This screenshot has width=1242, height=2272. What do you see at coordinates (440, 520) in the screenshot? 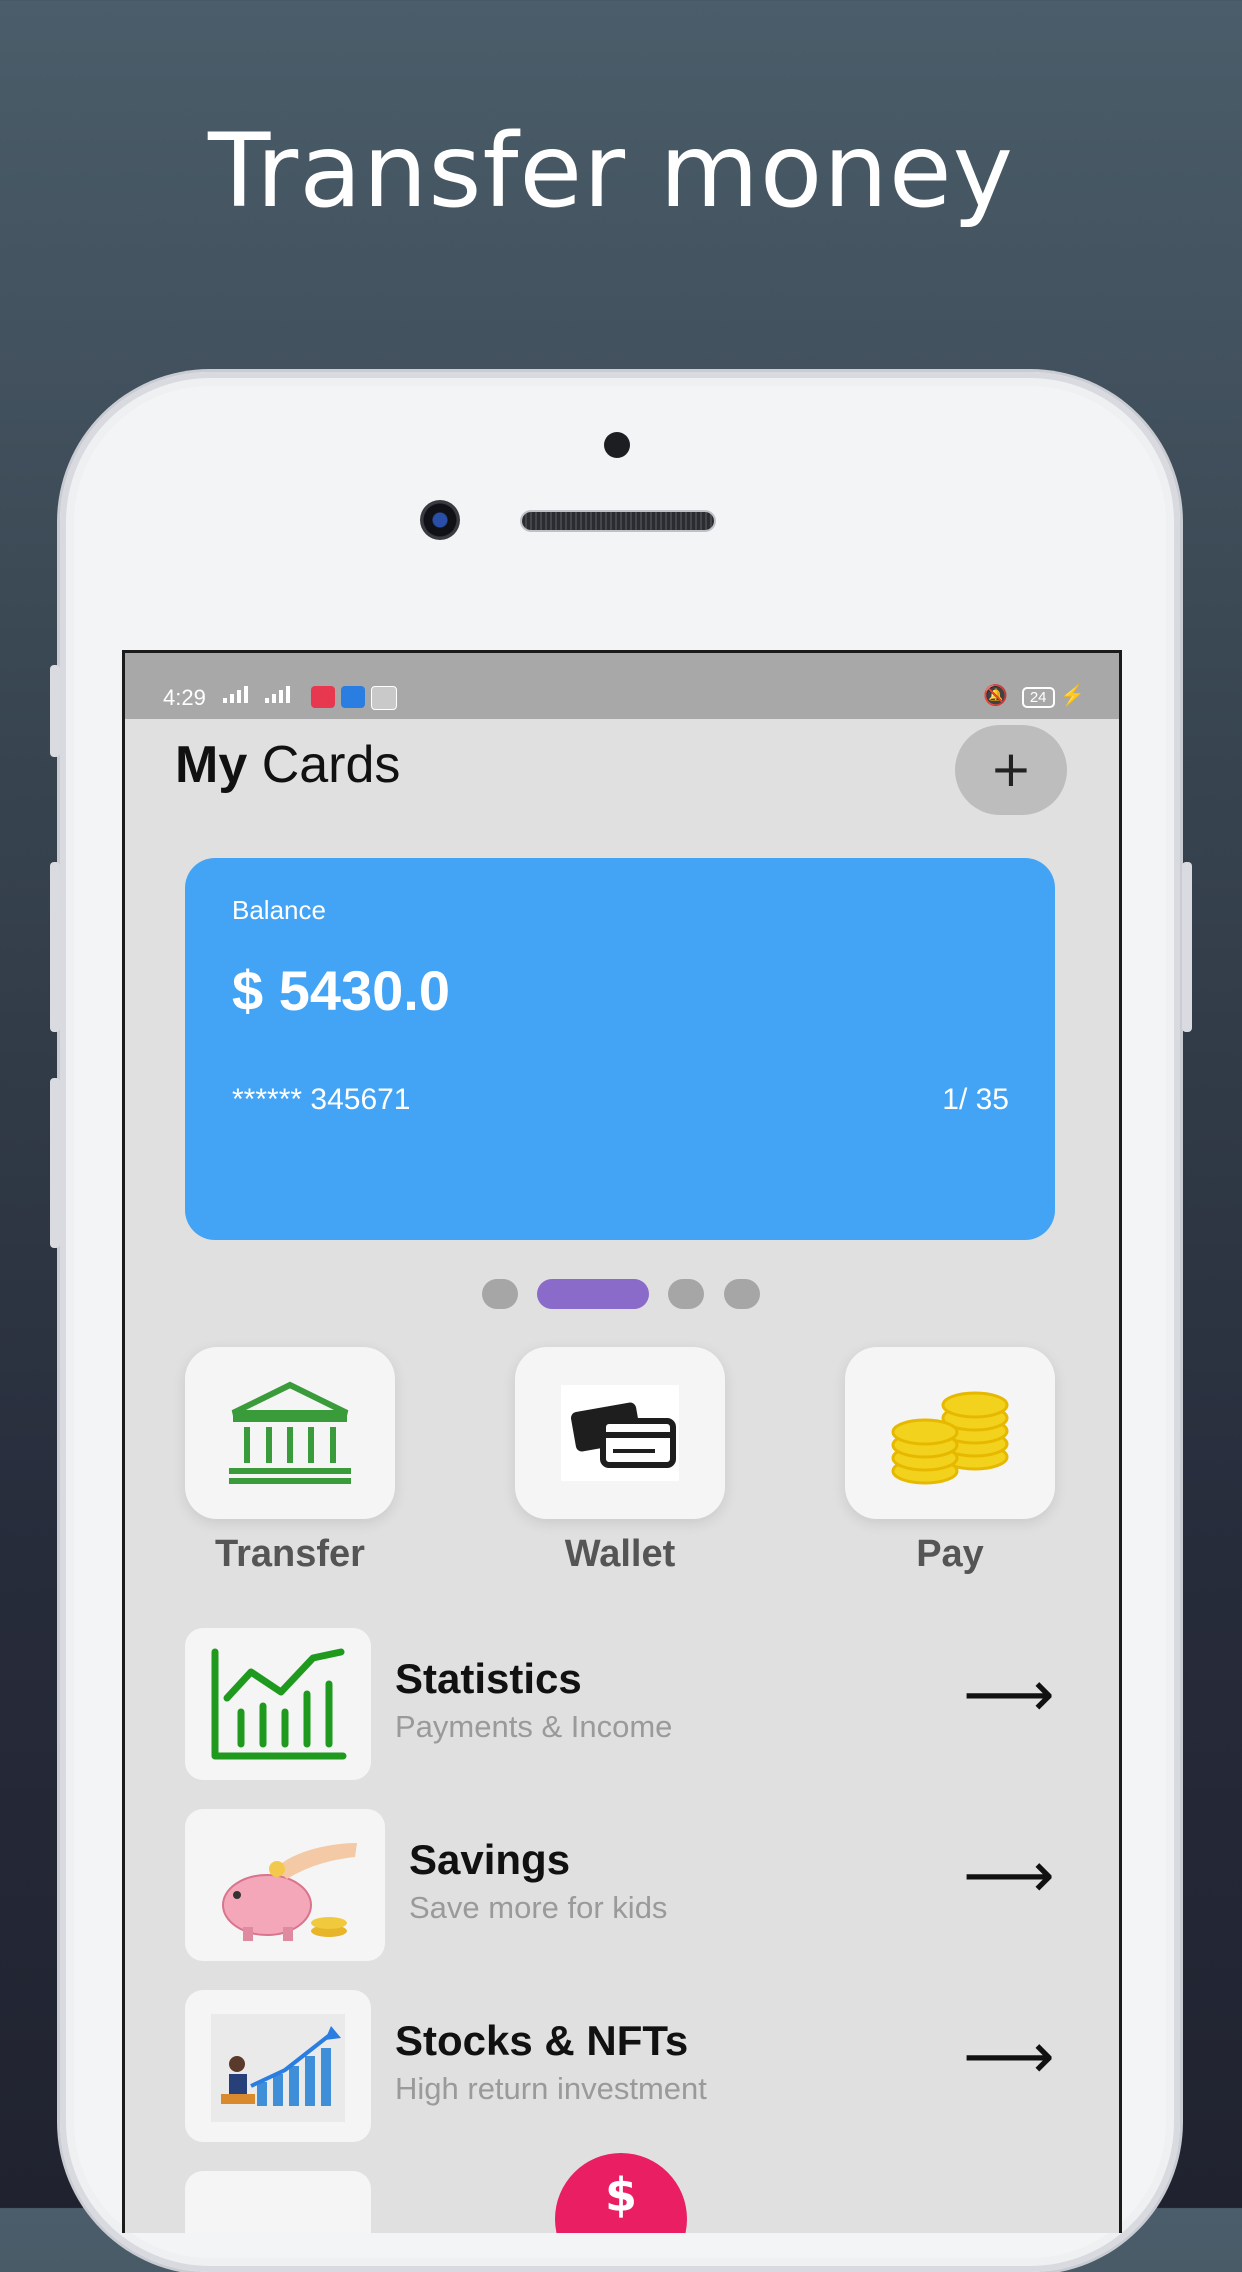
I see `front-camera` at bounding box center [440, 520].